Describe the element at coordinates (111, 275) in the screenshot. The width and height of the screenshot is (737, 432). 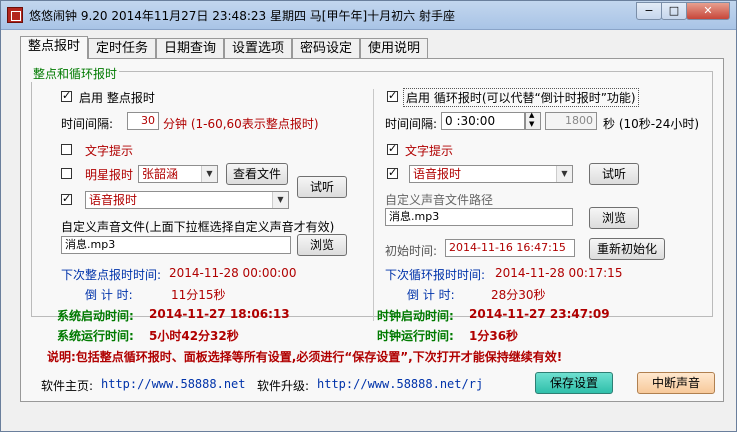
I see `next-hourly-label: 下次整点报时时间:` at that location.